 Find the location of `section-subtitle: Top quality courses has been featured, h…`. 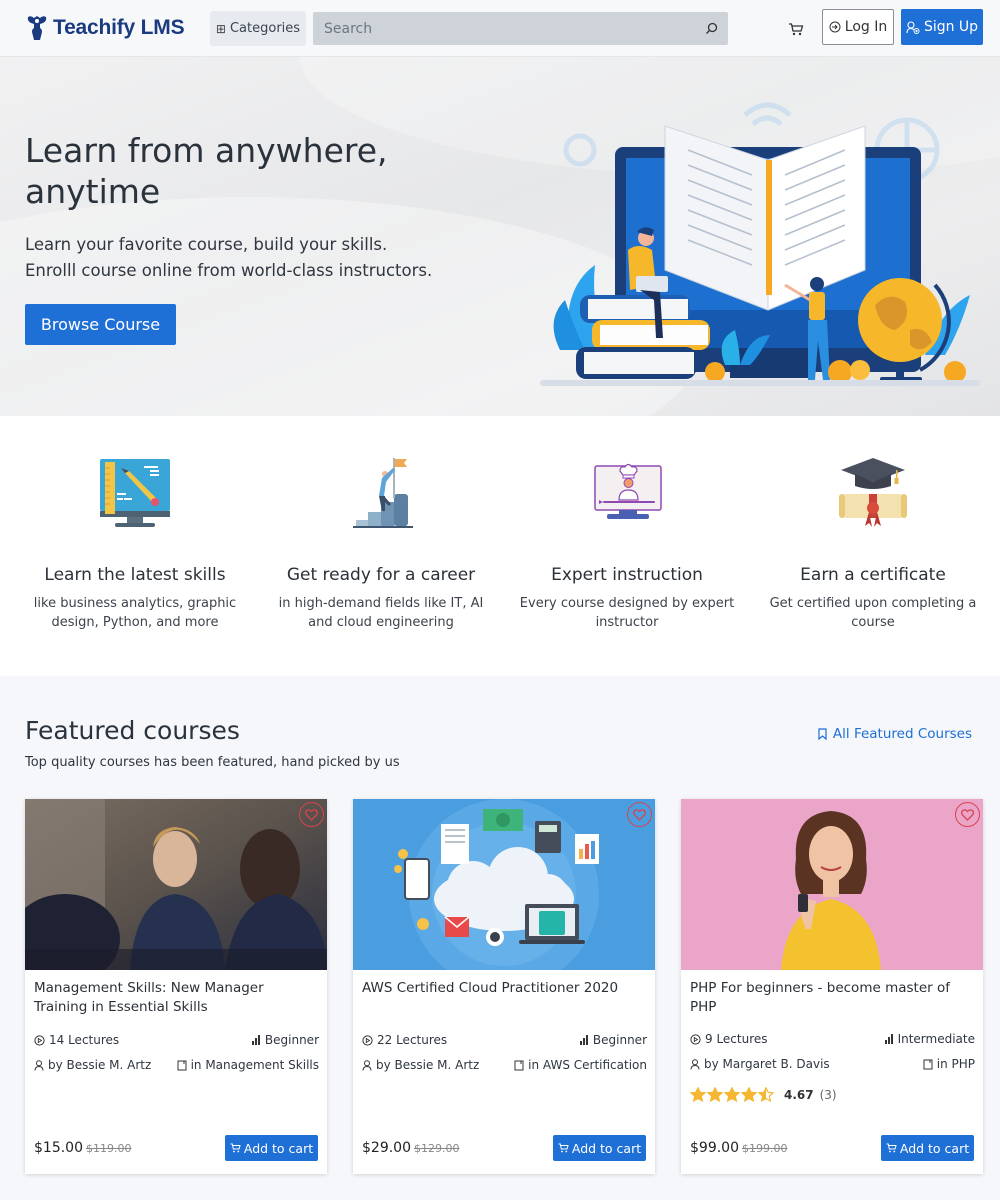

section-subtitle: Top quality courses has been featured, h… is located at coordinates (212, 762).